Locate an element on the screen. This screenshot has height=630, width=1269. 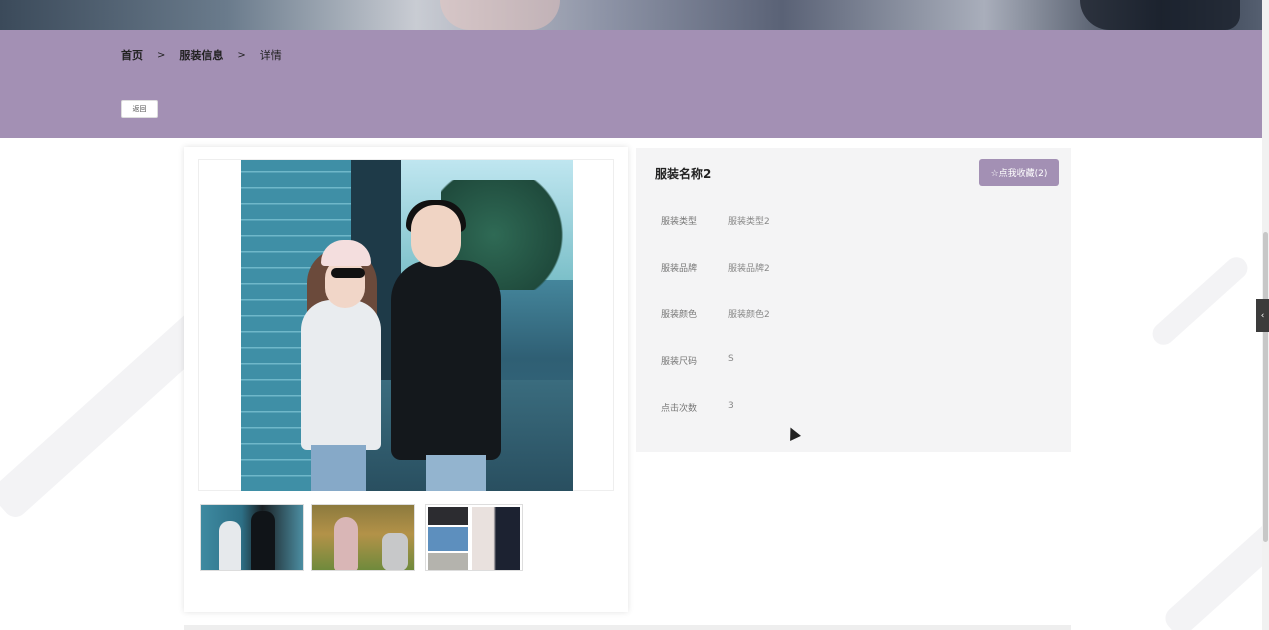
detail-row-clicks: 点击次数 3 is located at coordinates (697, 407).